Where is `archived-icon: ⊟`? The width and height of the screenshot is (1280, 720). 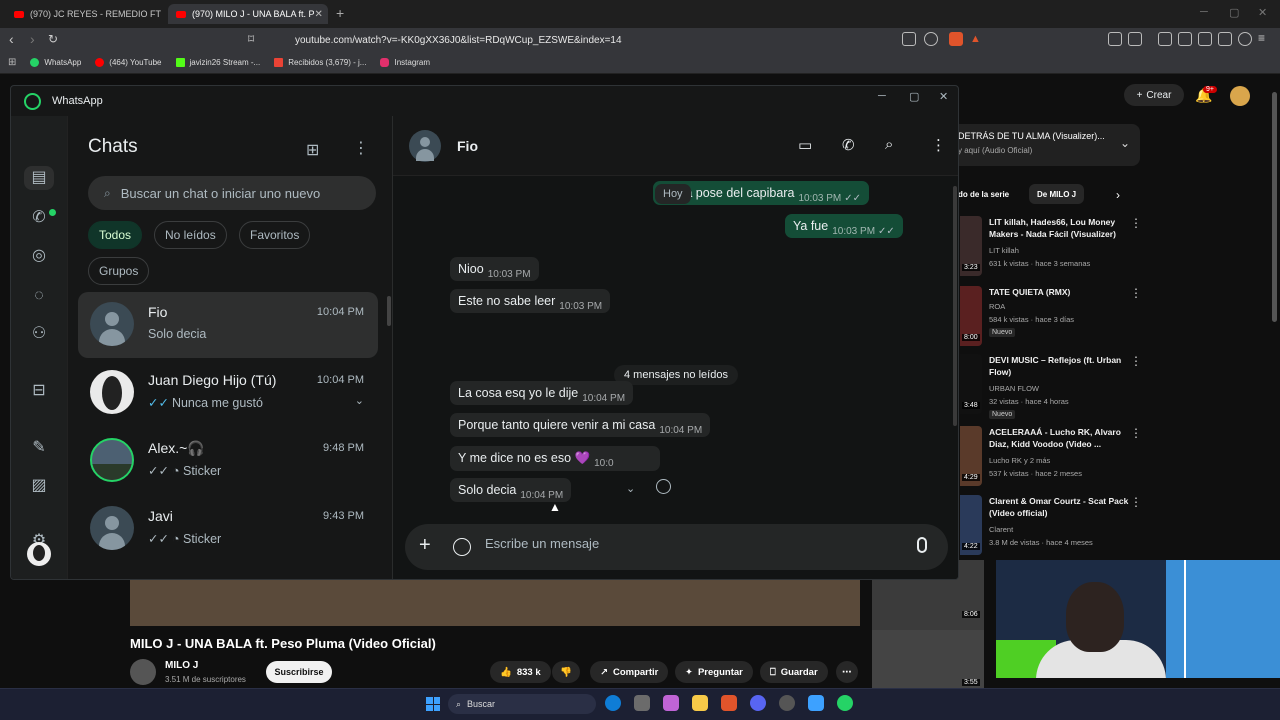 archived-icon: ⊟ is located at coordinates (39, 391).